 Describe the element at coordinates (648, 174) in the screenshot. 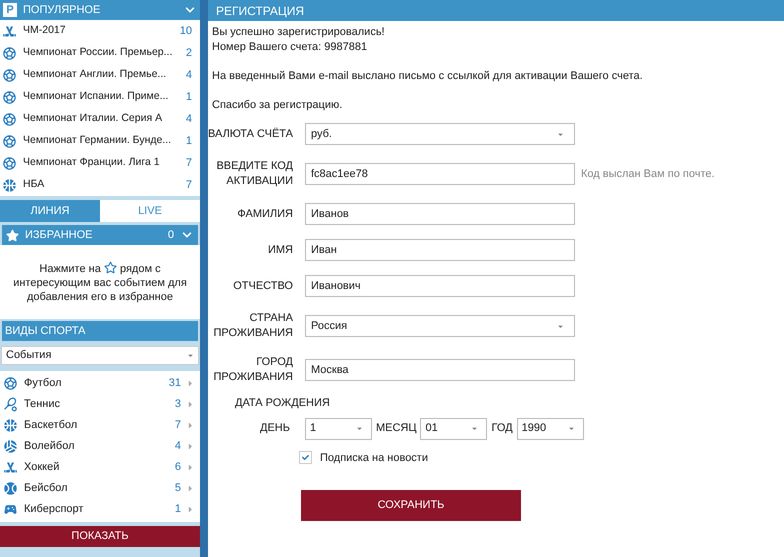

I see `field-hint: Код выслан Вам по почте.` at that location.